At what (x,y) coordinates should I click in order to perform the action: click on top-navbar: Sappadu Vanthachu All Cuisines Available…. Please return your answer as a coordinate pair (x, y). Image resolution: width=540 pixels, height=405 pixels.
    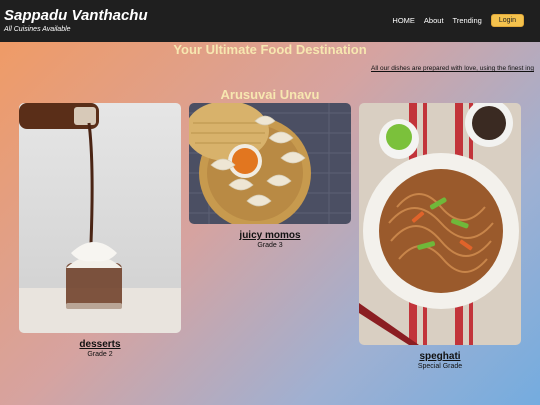
    Looking at the image, I should click on (270, 21).